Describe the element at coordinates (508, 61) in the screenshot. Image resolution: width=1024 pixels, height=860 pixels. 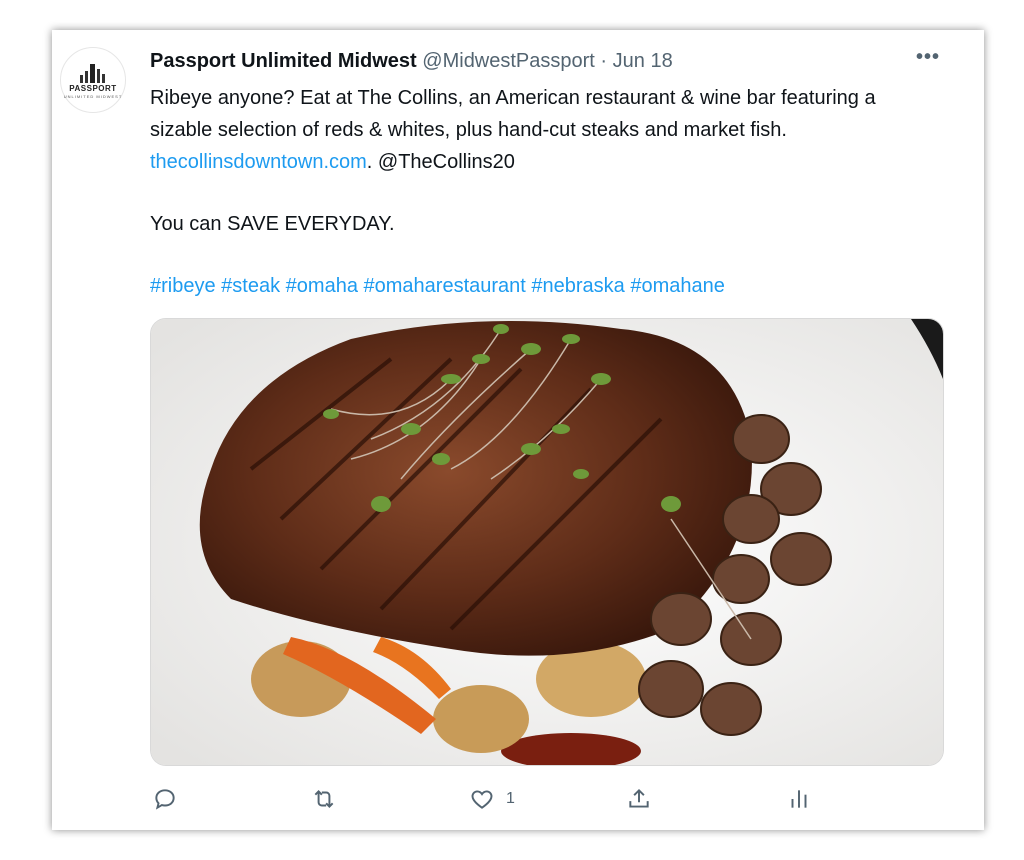
I see `author-handle: @MidwestPassport` at that location.